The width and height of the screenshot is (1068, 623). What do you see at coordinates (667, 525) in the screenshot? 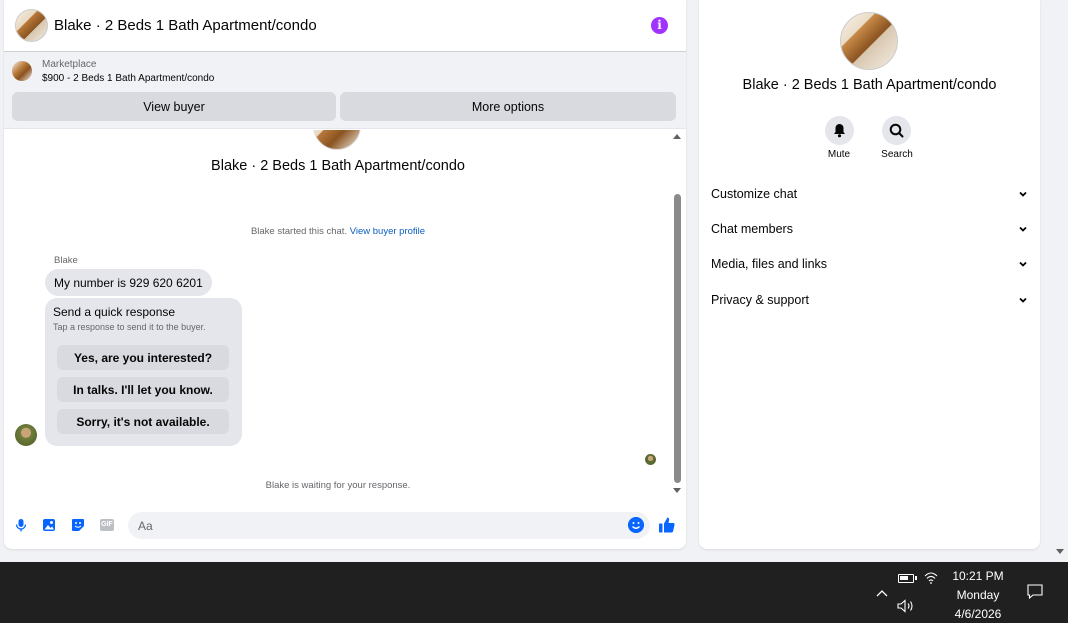
I see `thumbs-up-icon` at bounding box center [667, 525].